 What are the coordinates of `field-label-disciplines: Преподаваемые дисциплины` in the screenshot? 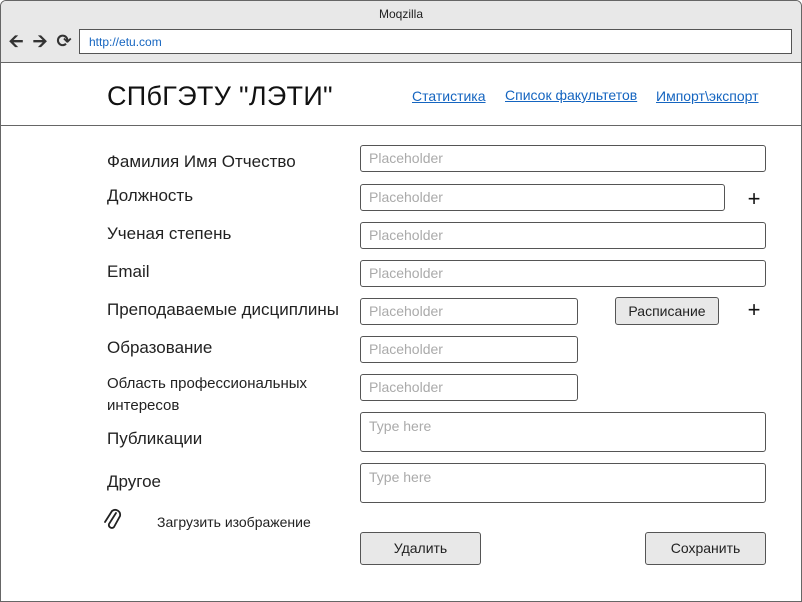 It's located at (223, 309).